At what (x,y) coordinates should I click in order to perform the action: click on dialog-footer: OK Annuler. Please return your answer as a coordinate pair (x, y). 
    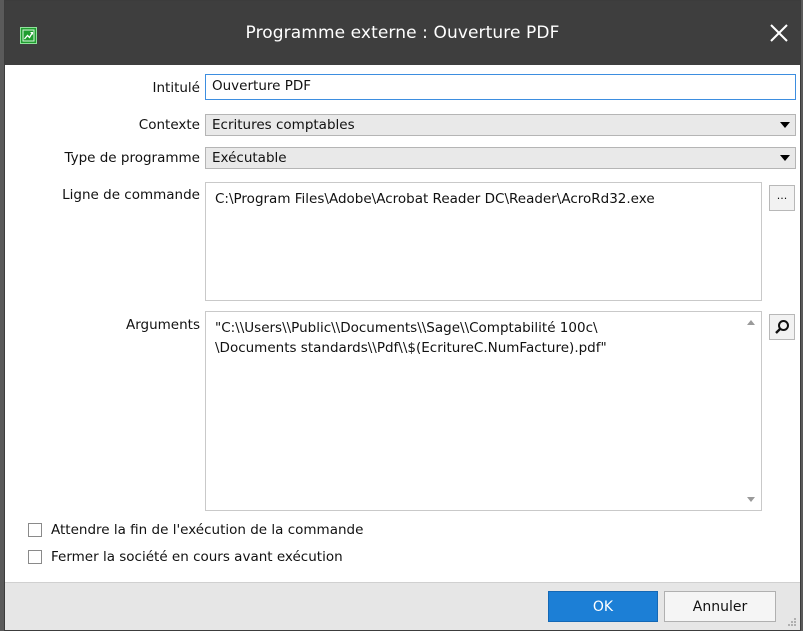
    Looking at the image, I should click on (402, 606).